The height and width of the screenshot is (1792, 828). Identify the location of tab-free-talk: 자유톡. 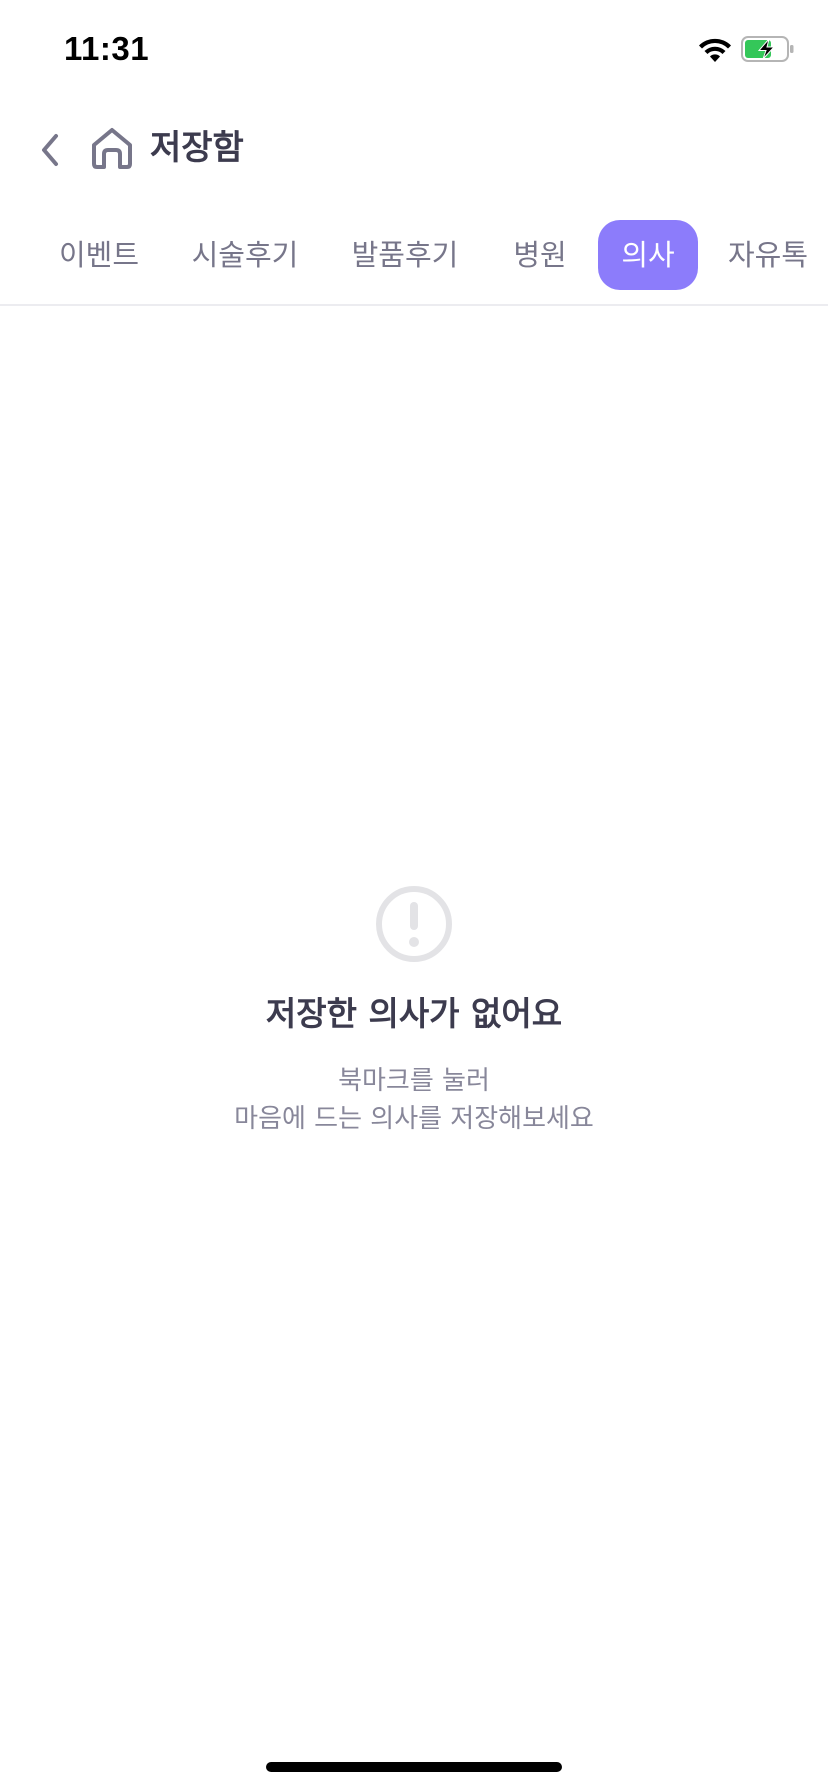
(768, 255).